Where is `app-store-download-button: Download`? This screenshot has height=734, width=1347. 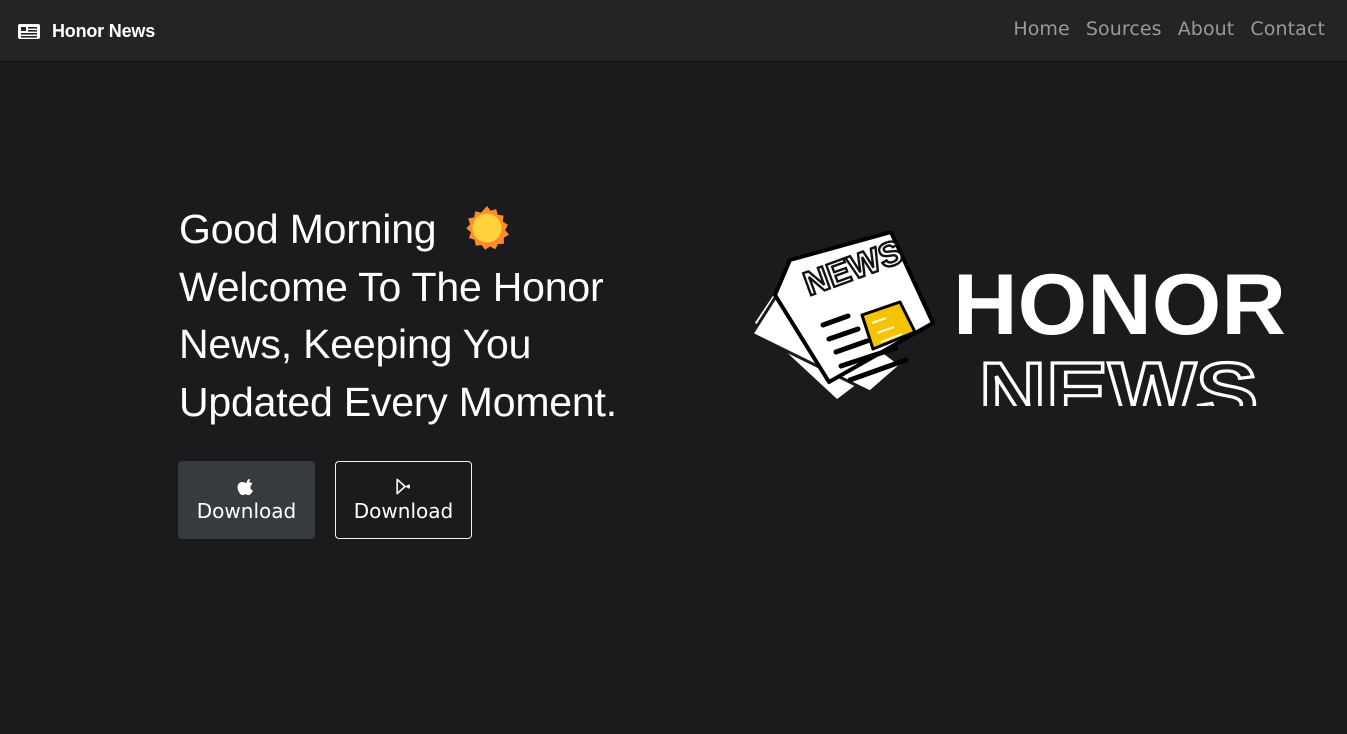
app-store-download-button: Download is located at coordinates (246, 500).